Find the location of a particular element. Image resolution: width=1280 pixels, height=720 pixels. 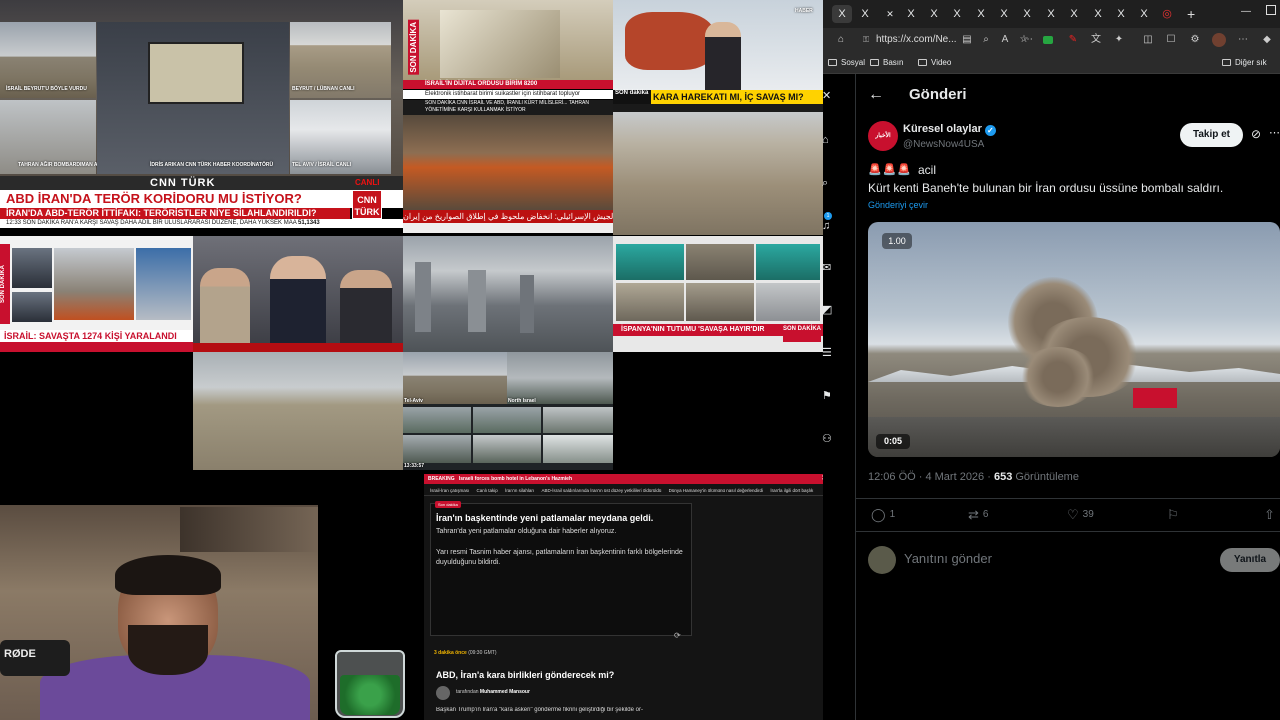

cnn-ticker-value: 51,1343 is located at coordinates (309, 223).